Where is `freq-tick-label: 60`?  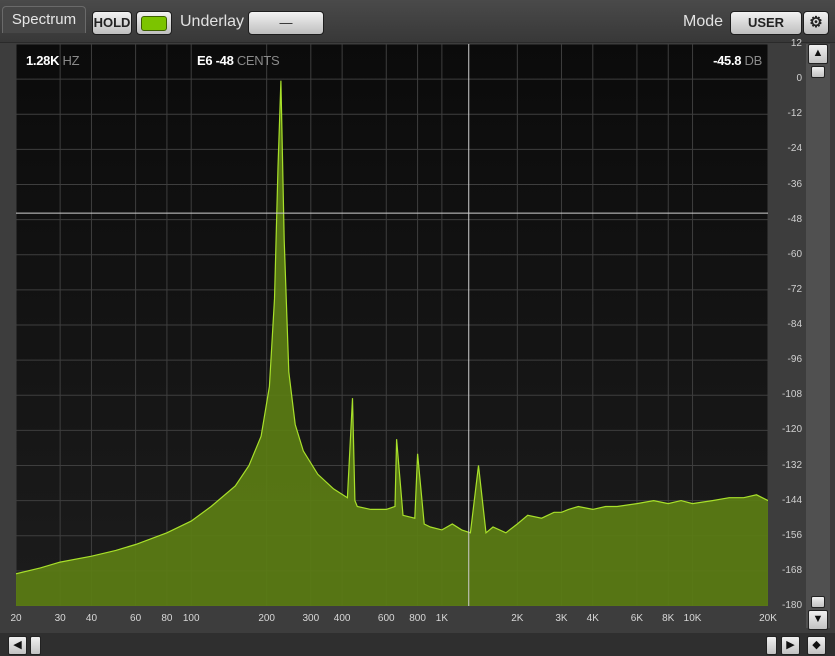 freq-tick-label: 60 is located at coordinates (136, 618).